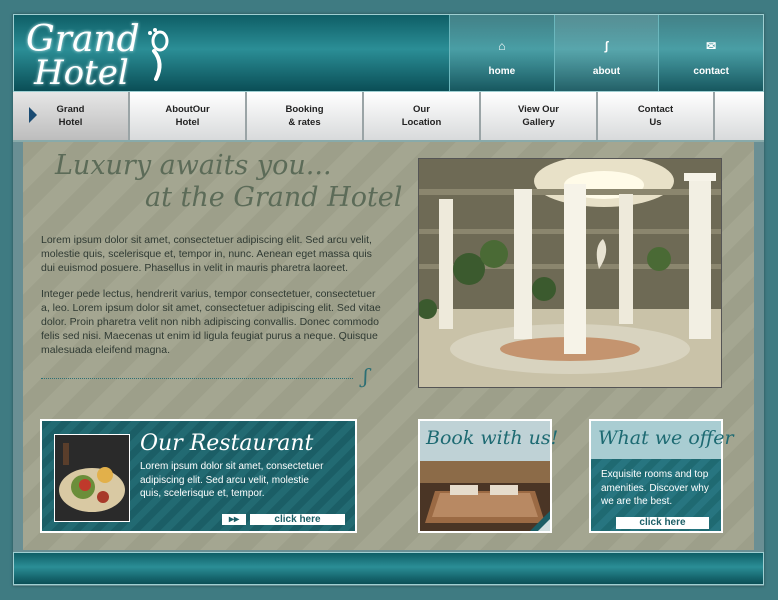  I want to click on top-nav-contact: ✉ contact, so click(711, 53).